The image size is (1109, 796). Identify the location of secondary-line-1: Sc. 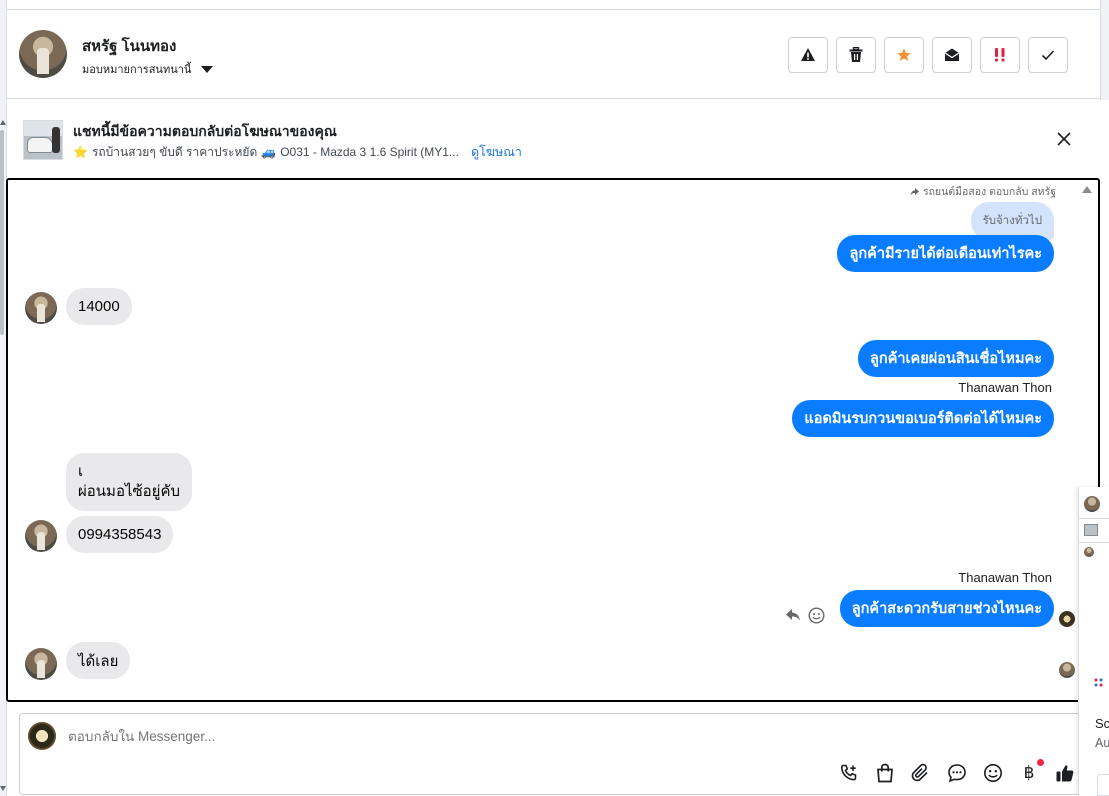
(1102, 723).